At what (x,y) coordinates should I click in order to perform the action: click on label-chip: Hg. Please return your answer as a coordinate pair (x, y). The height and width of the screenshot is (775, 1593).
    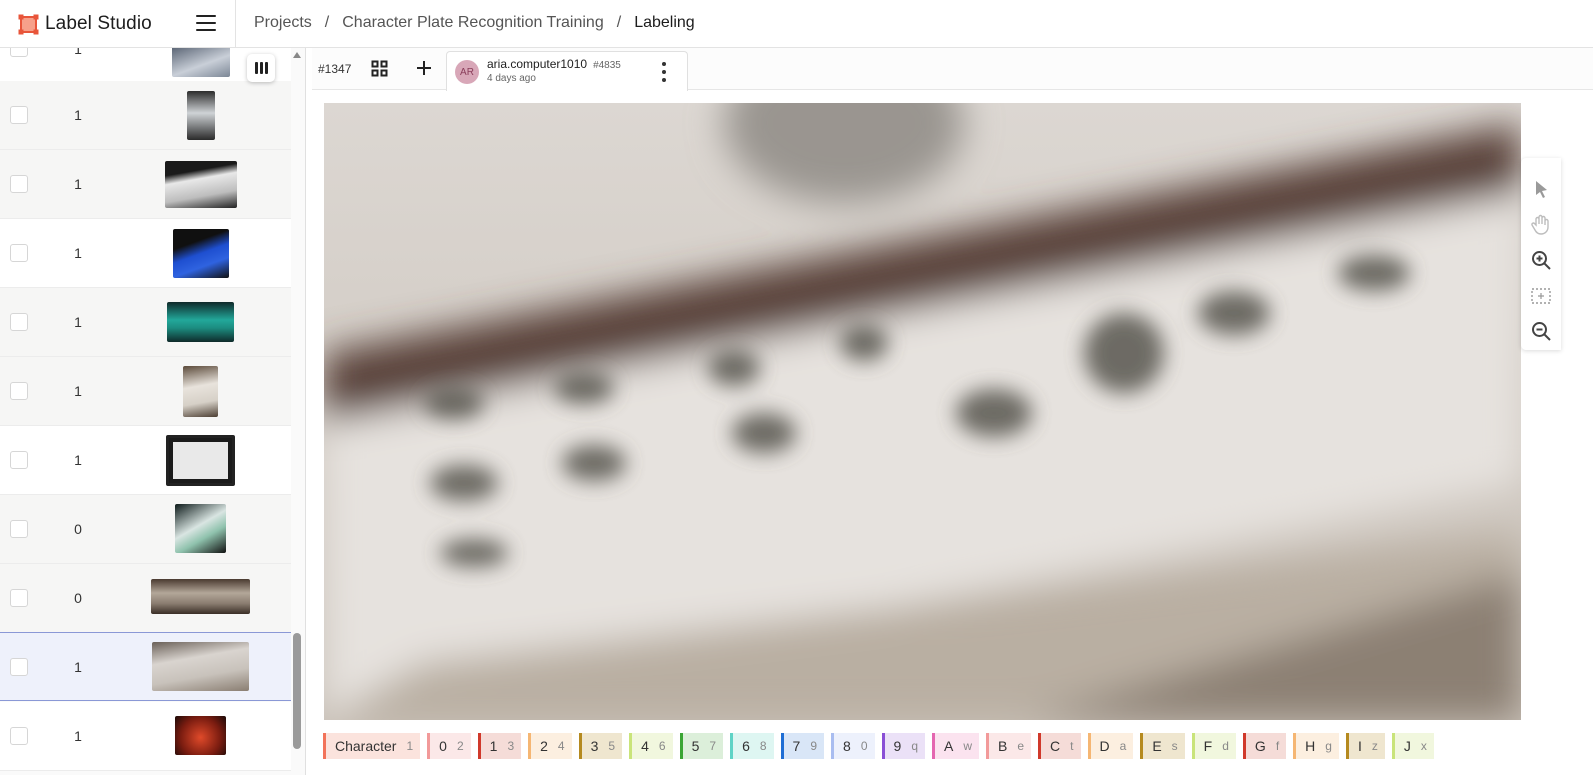
    Looking at the image, I should click on (1316, 746).